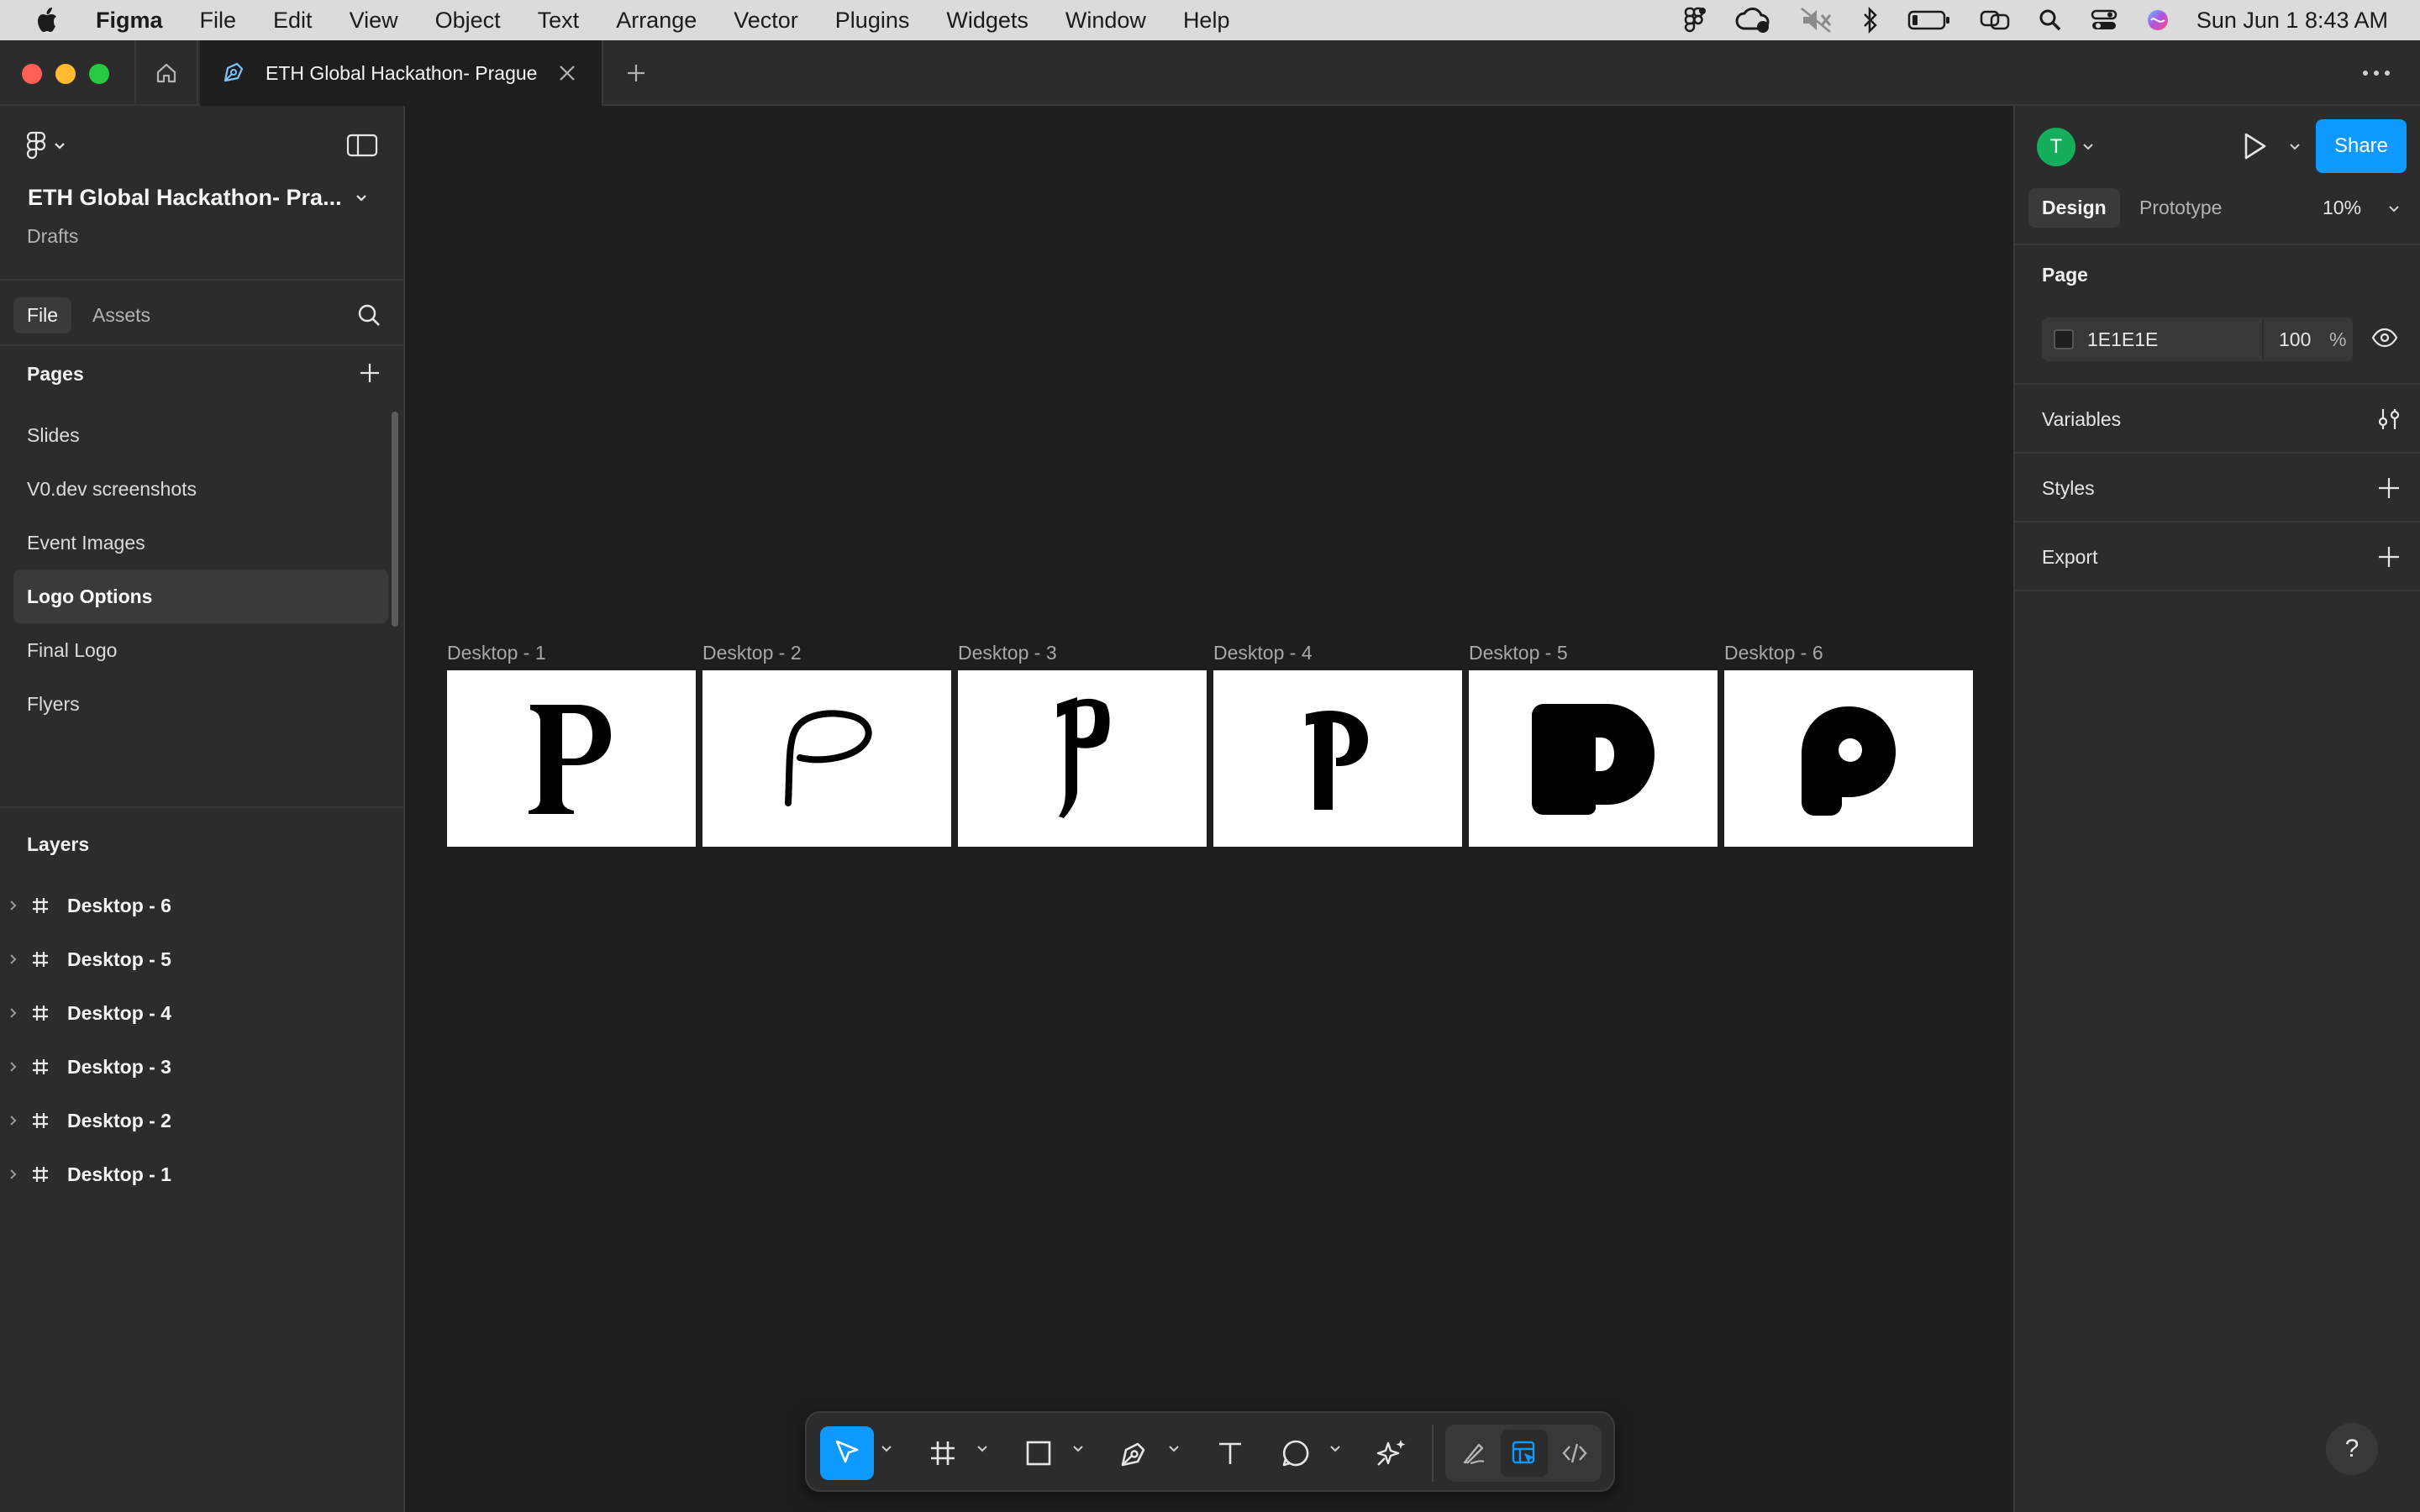  I want to click on menu-view: View, so click(374, 21).